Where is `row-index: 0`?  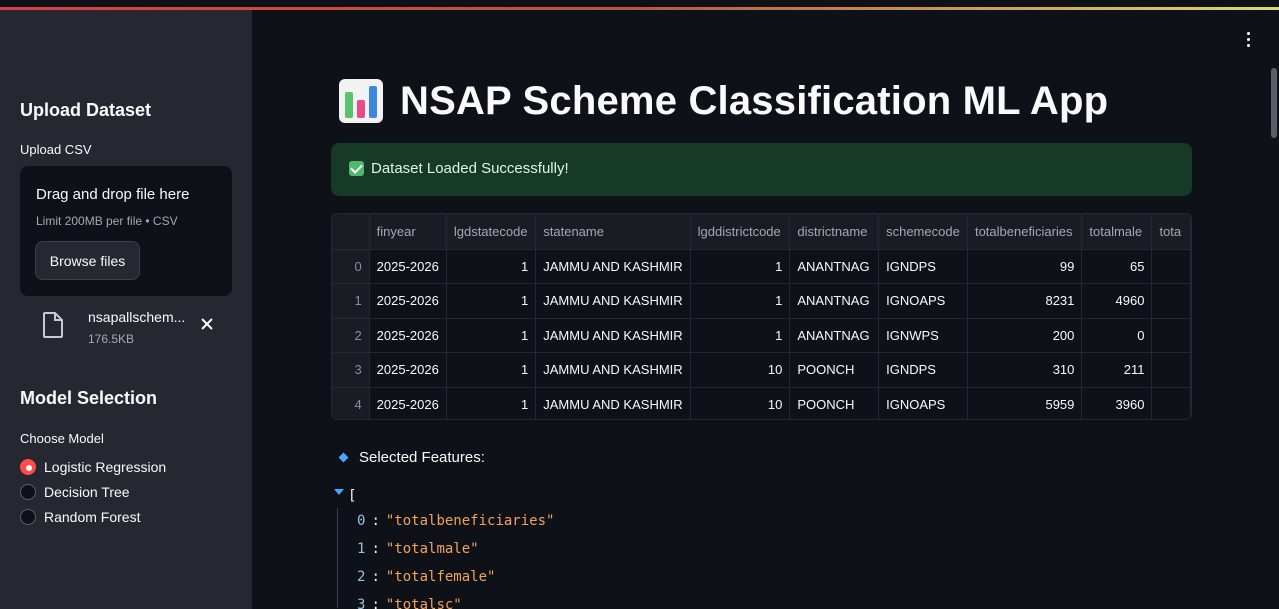
row-index: 0 is located at coordinates (351, 266).